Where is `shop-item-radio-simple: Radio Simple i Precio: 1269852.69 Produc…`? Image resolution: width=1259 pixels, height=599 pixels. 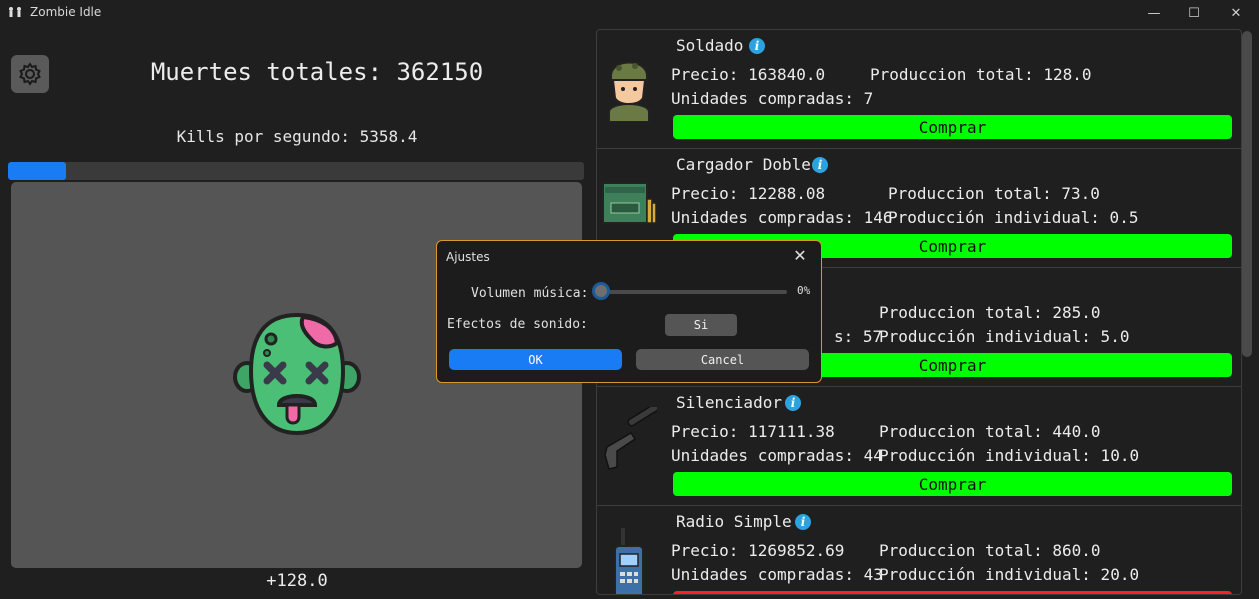
shop-item-radio-simple: Radio Simple i Precio: 1269852.69 Produc… is located at coordinates (919, 550).